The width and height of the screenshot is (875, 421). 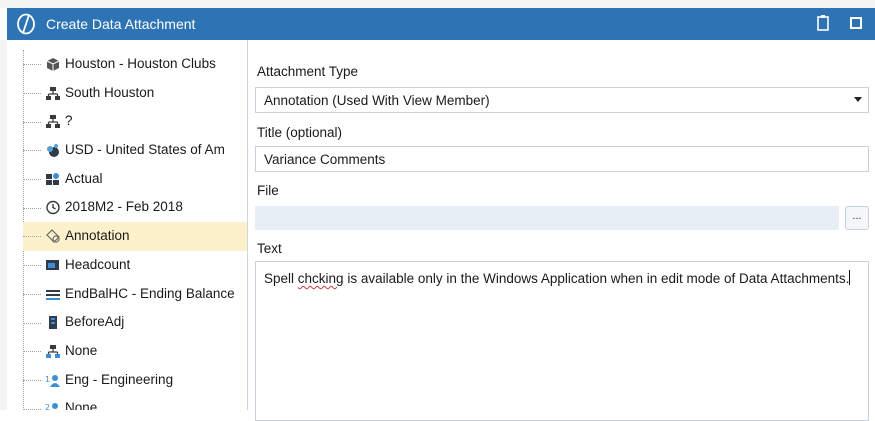 I want to click on text-part-1: Spell, so click(x=281, y=278).